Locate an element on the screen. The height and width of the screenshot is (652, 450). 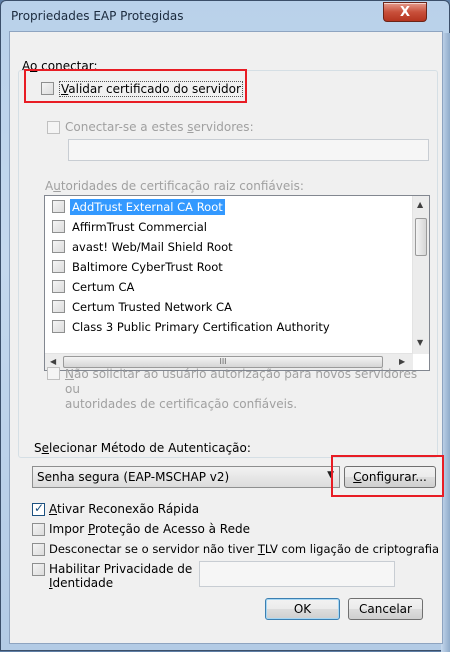
scroll-down-icon: ▼ is located at coordinates (420, 342).